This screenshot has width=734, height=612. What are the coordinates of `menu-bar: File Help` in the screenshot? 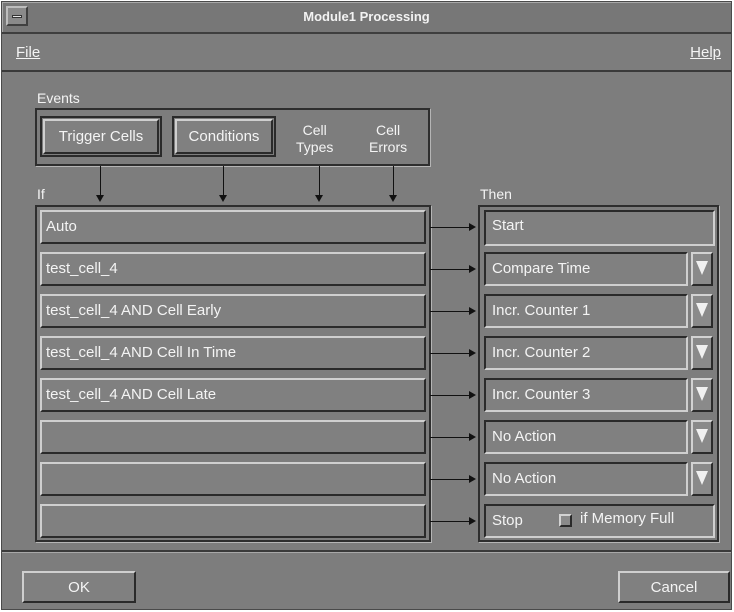 It's located at (366, 53).